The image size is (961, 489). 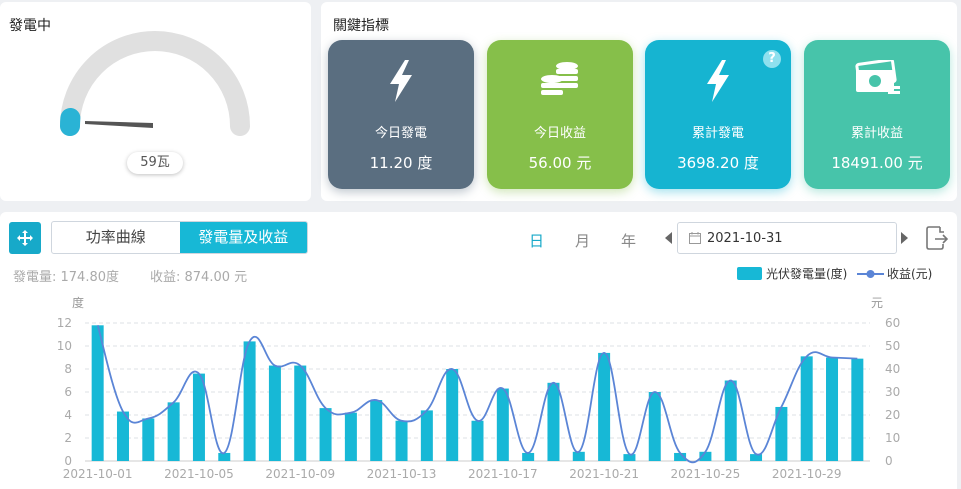 What do you see at coordinates (892, 415) in the screenshot?
I see `y-right-tick-label: 20` at bounding box center [892, 415].